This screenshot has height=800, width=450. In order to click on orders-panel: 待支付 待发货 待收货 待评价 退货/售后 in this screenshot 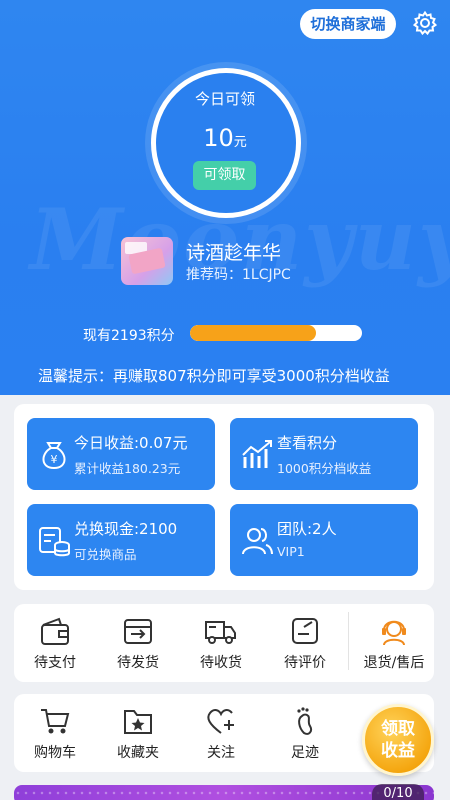, I will do `click(224, 643)`.